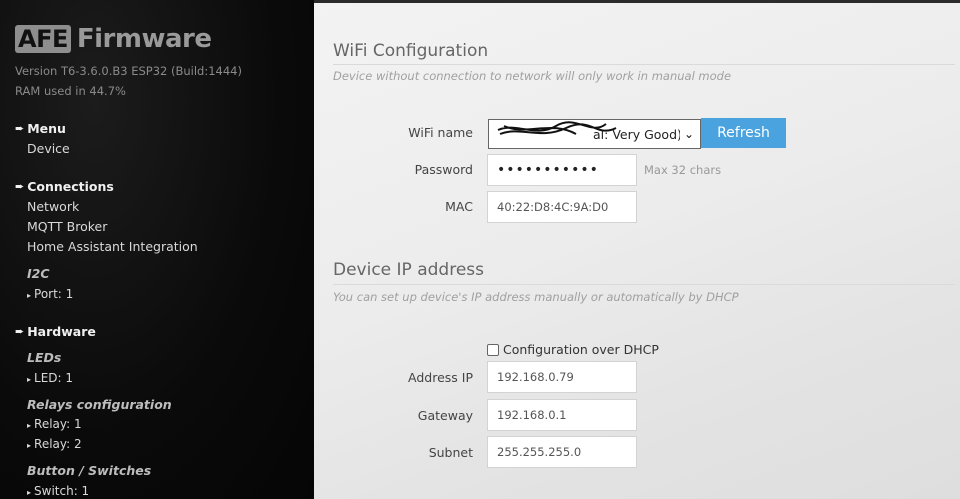 This screenshot has height=499, width=960. I want to click on sidebar-item-relay-1: ▸ Relay: 1, so click(54, 424).